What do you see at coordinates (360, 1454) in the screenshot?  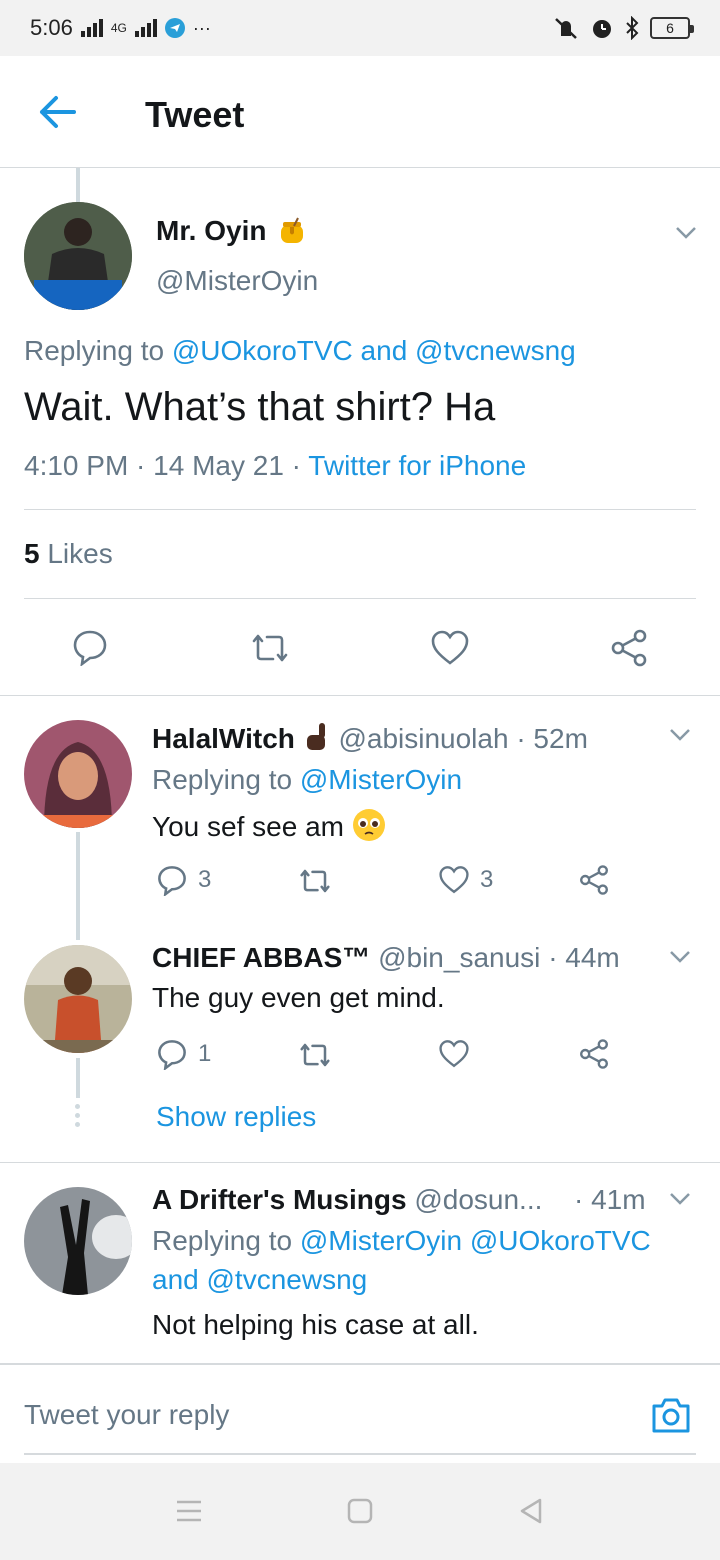 I see `input-underline` at bounding box center [360, 1454].